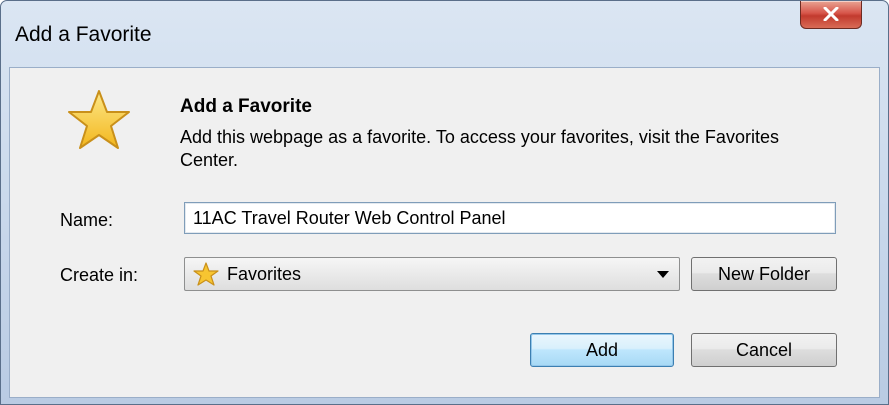 The width and height of the screenshot is (889, 405). What do you see at coordinates (99, 275) in the screenshot?
I see `create-in-label: Create in:` at bounding box center [99, 275].